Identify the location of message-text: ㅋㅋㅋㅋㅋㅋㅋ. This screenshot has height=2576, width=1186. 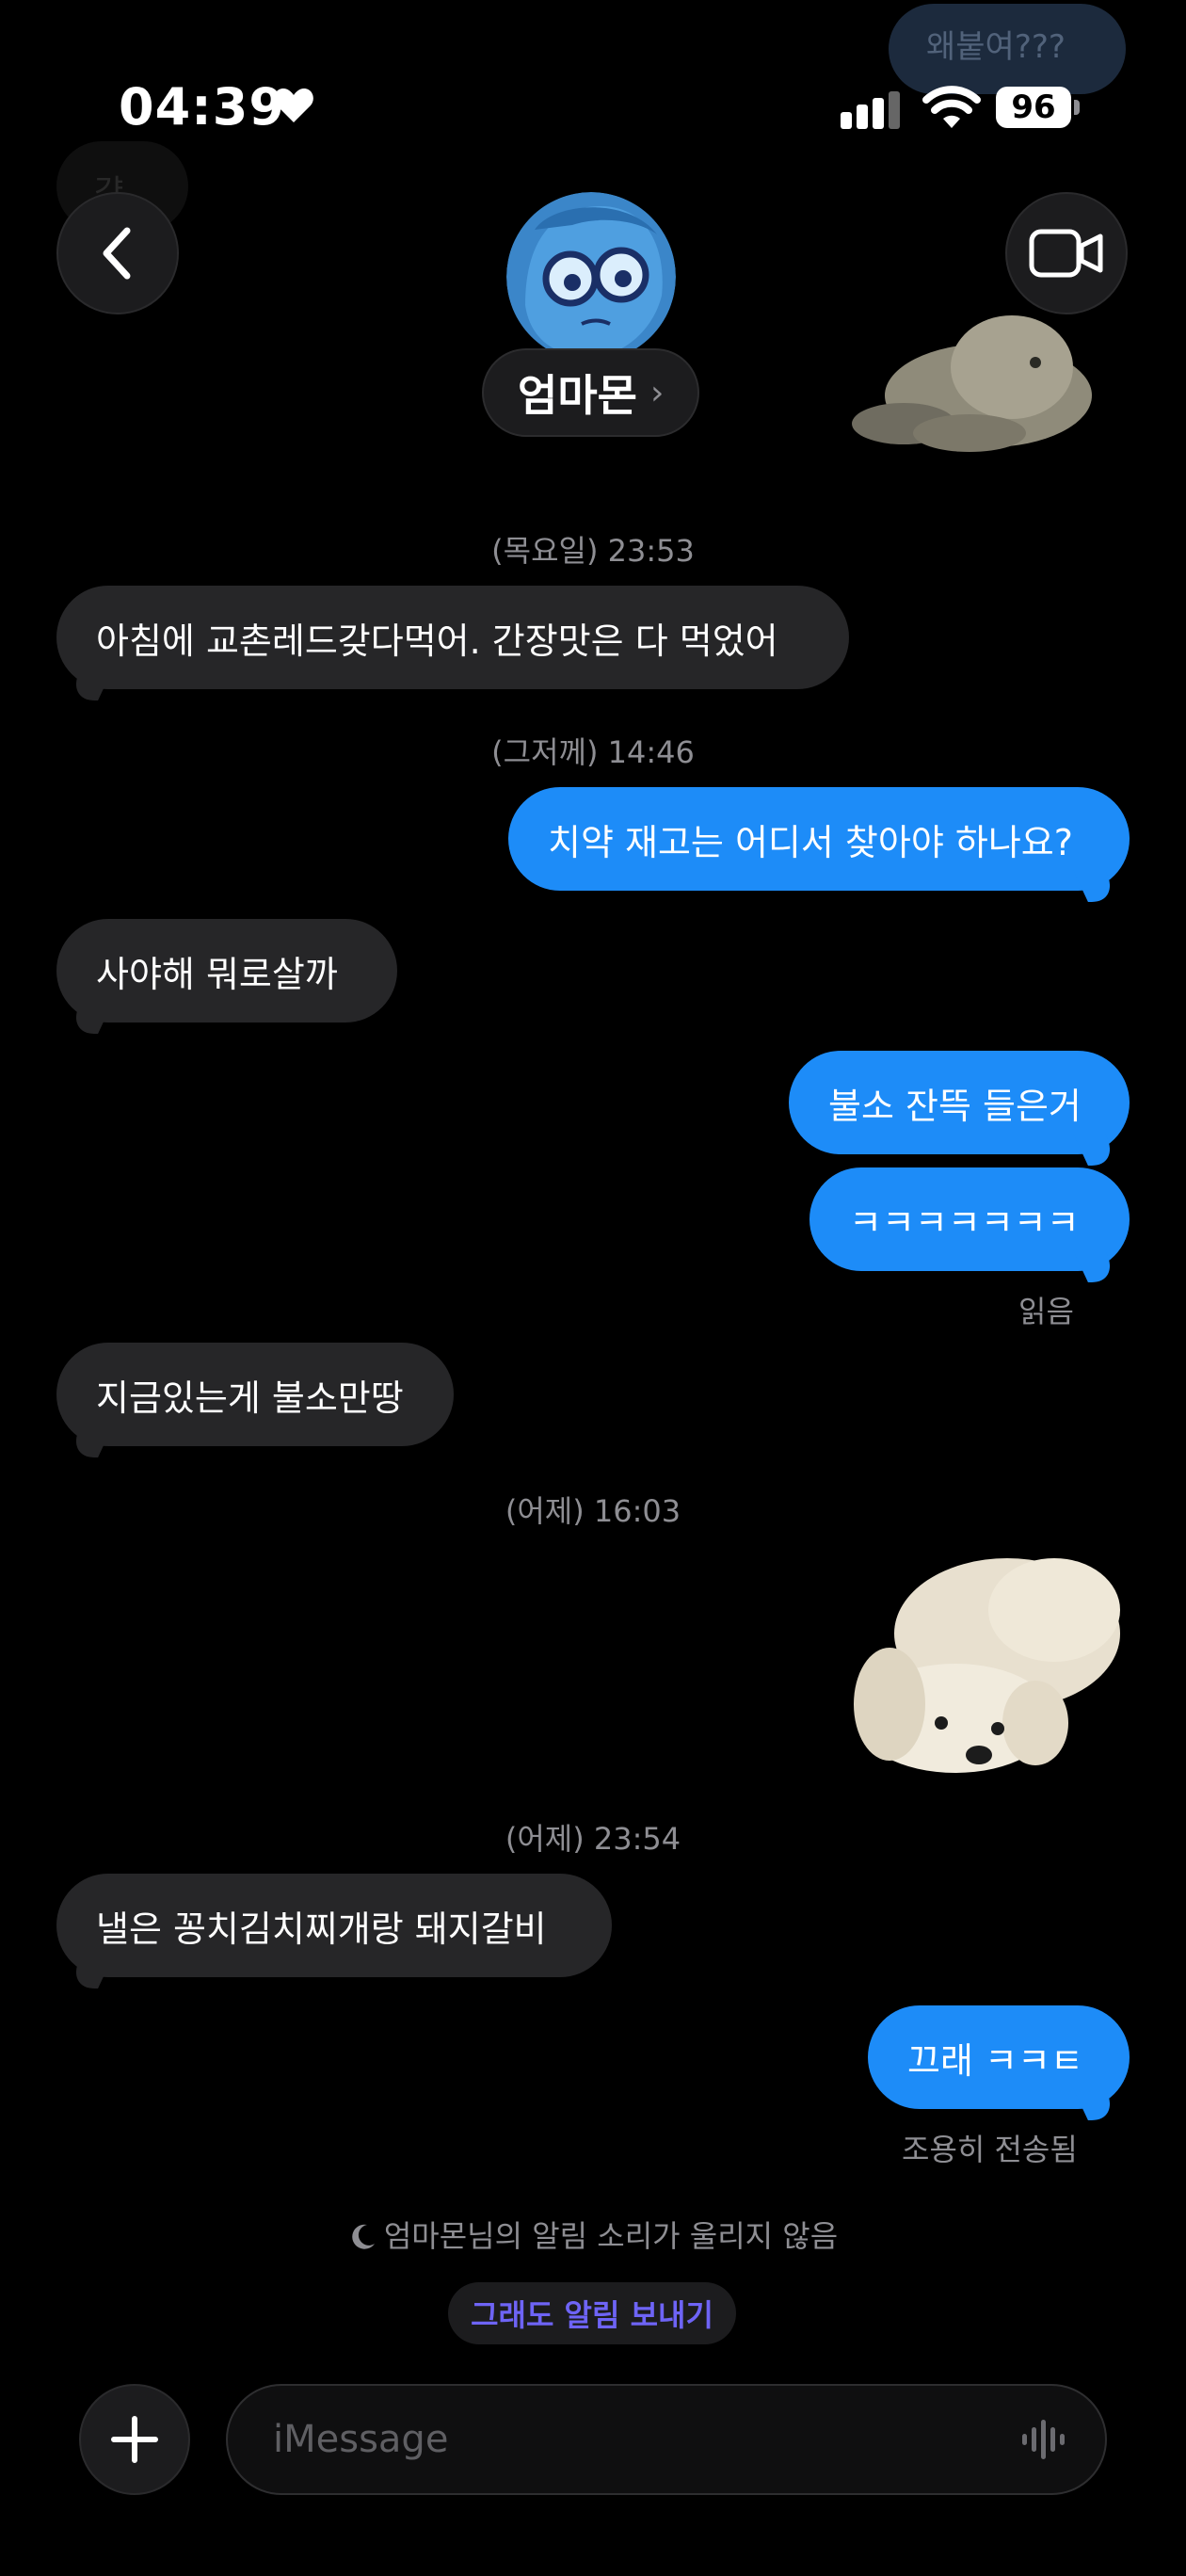
(965, 1222).